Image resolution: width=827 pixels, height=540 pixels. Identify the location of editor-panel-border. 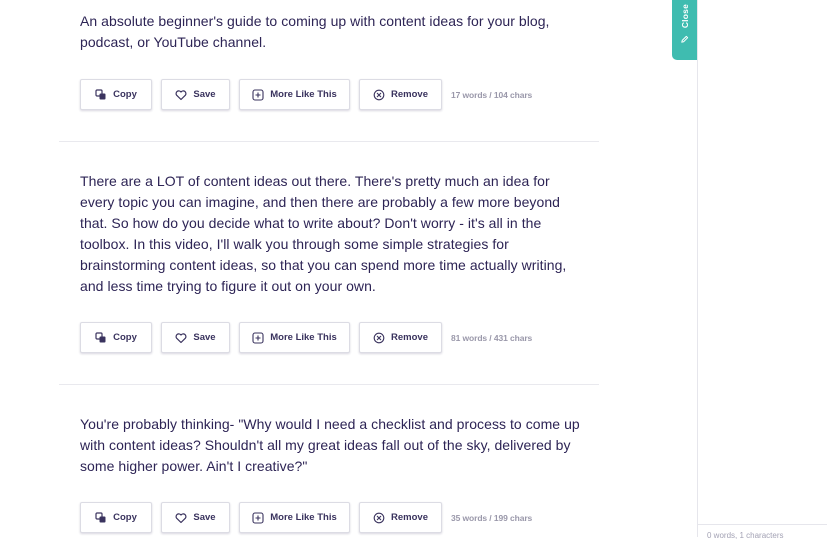
(697, 268).